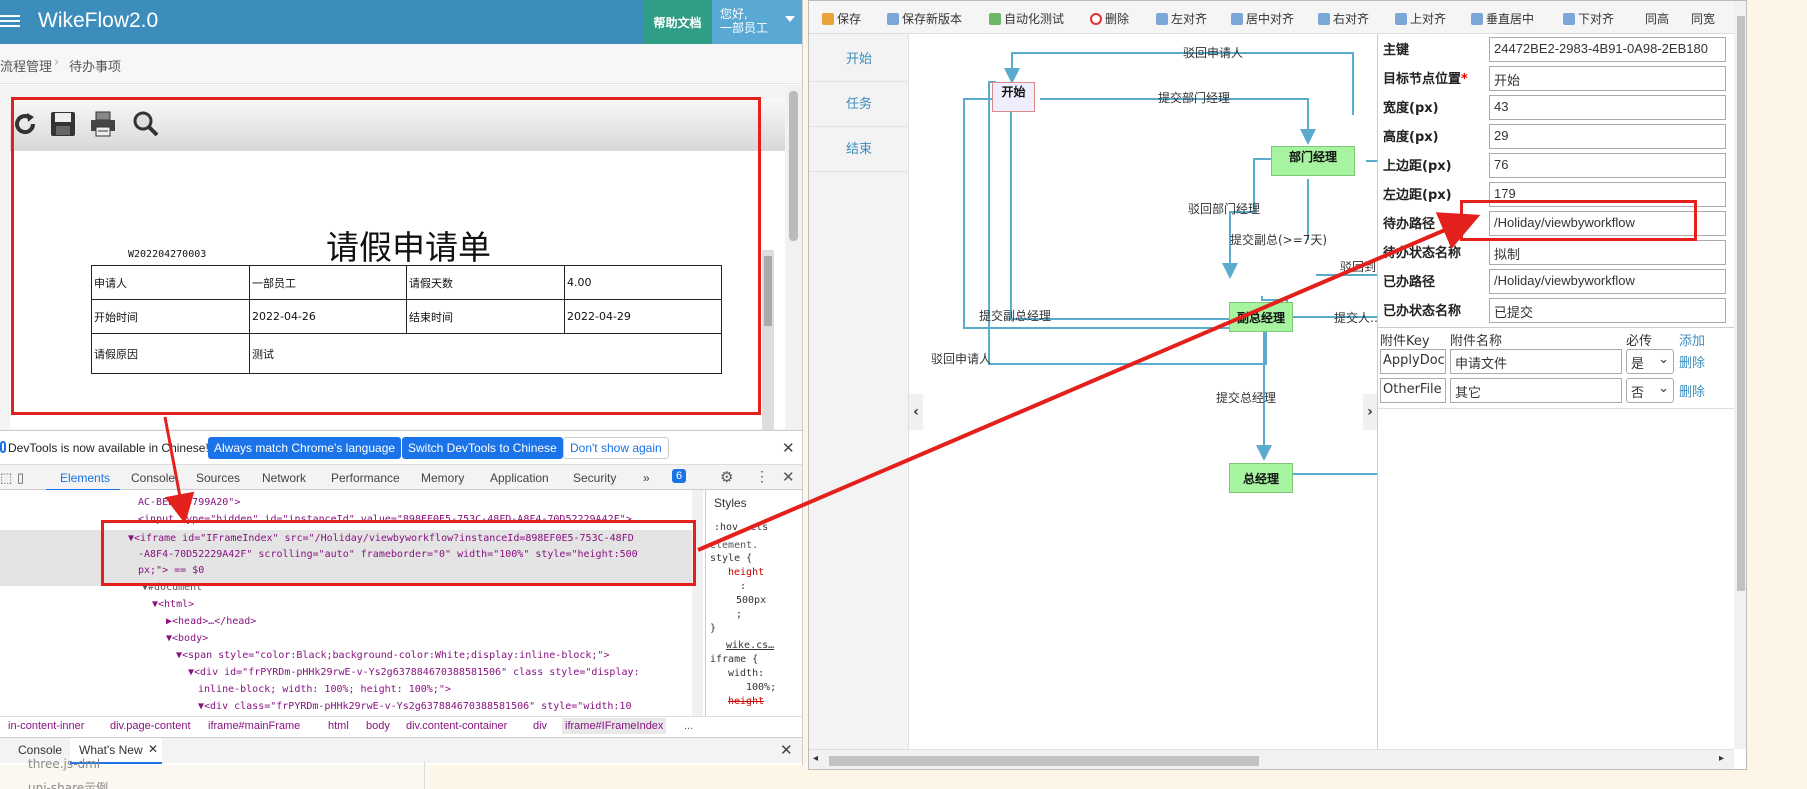 This screenshot has height=789, width=1807. I want to click on edge-label: 提交副总经理, so click(1015, 316).